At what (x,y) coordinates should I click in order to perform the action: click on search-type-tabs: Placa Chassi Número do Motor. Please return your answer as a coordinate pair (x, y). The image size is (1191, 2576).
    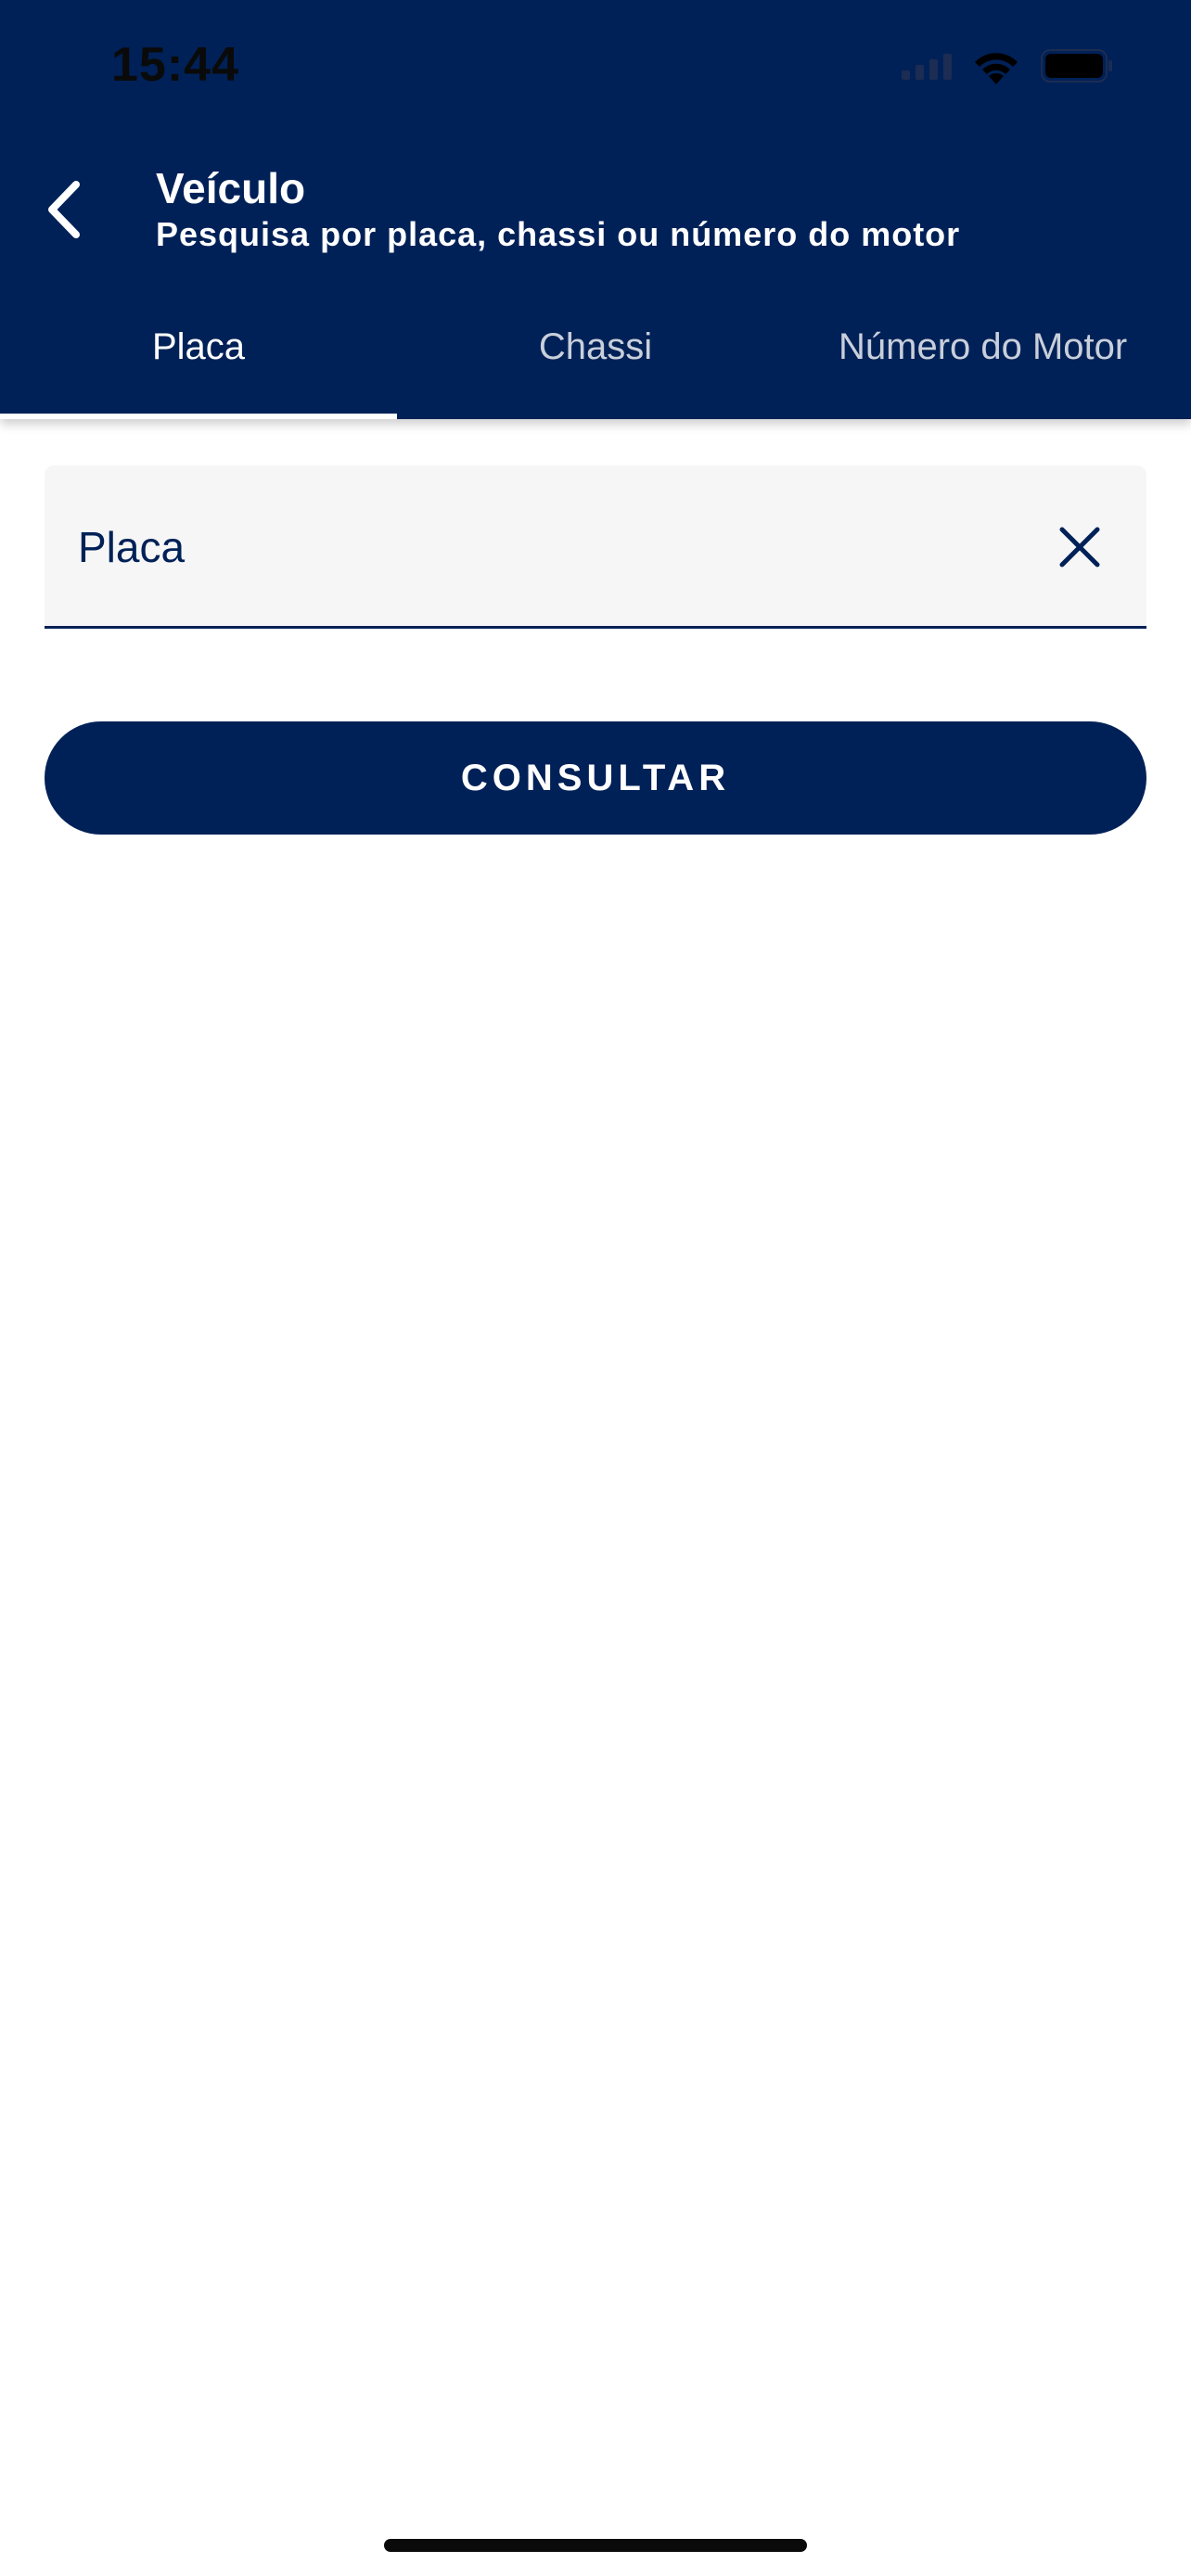
    Looking at the image, I should click on (595, 363).